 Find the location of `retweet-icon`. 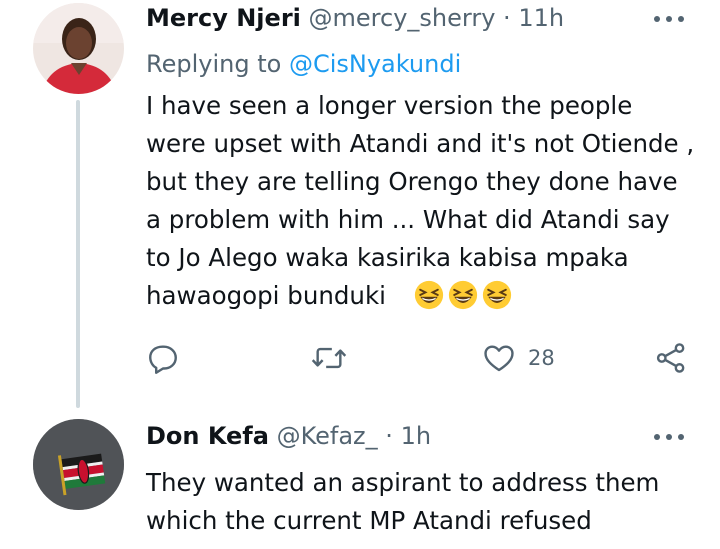

retweet-icon is located at coordinates (329, 358).